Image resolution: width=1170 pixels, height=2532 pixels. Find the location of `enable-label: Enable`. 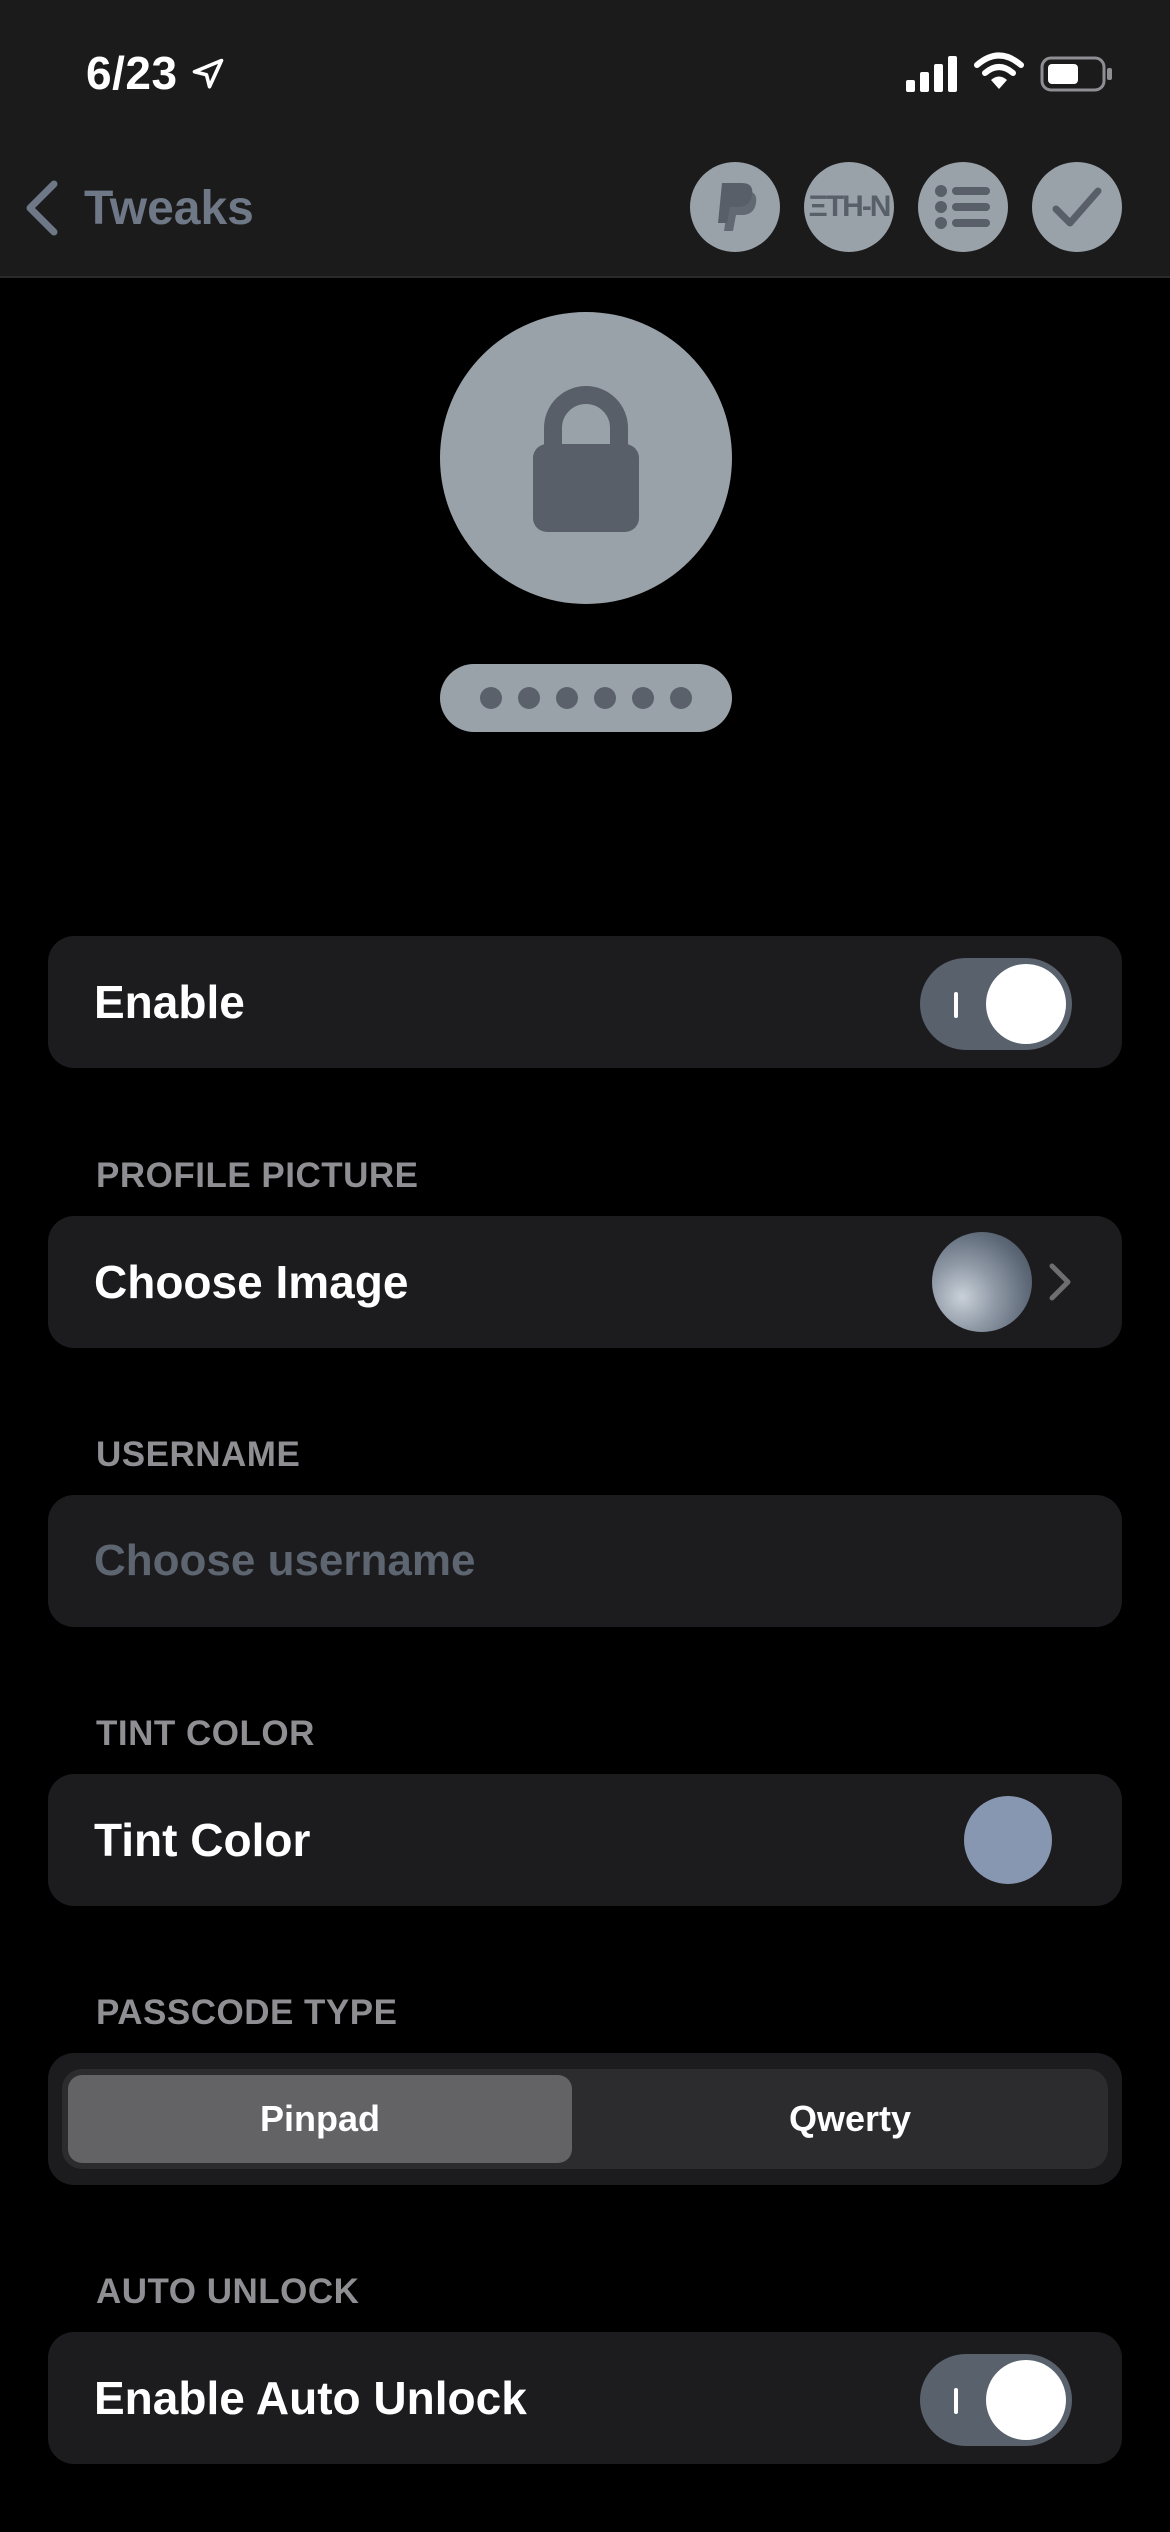

enable-label: Enable is located at coordinates (169, 1002).